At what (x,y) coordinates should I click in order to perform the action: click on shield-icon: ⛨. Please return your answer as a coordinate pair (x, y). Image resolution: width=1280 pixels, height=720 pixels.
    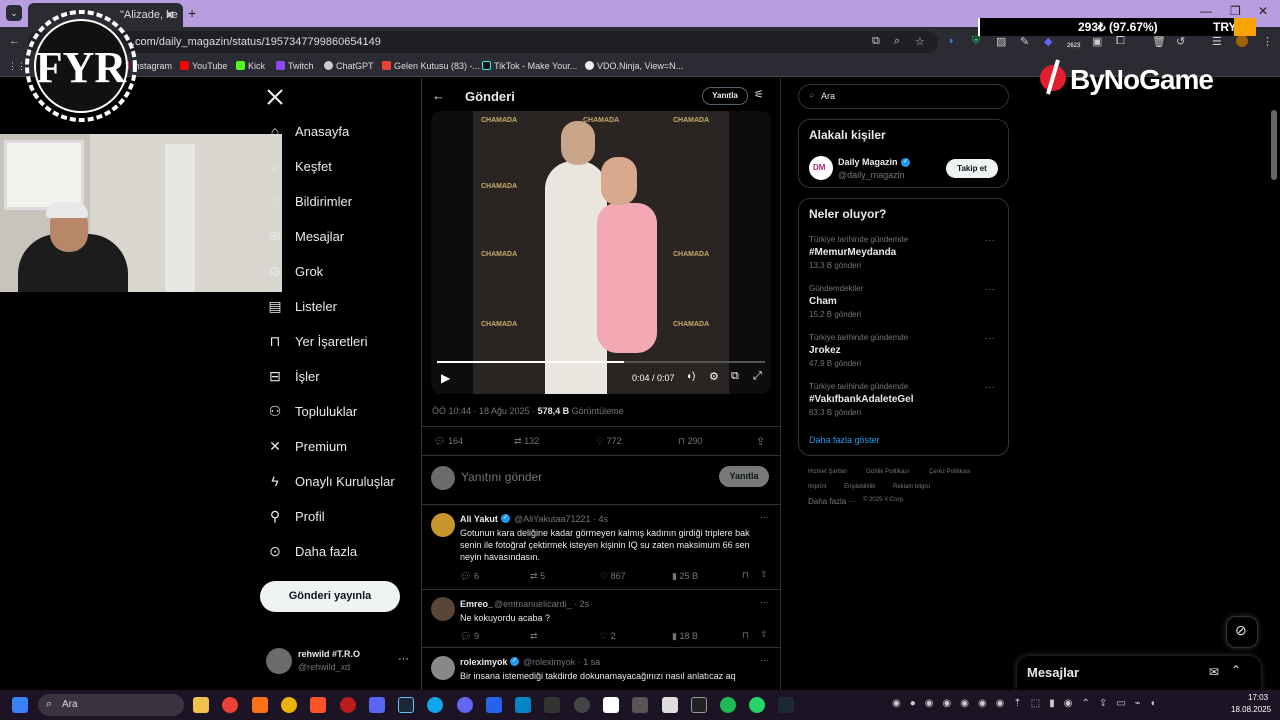
    Looking at the image, I should click on (976, 41).